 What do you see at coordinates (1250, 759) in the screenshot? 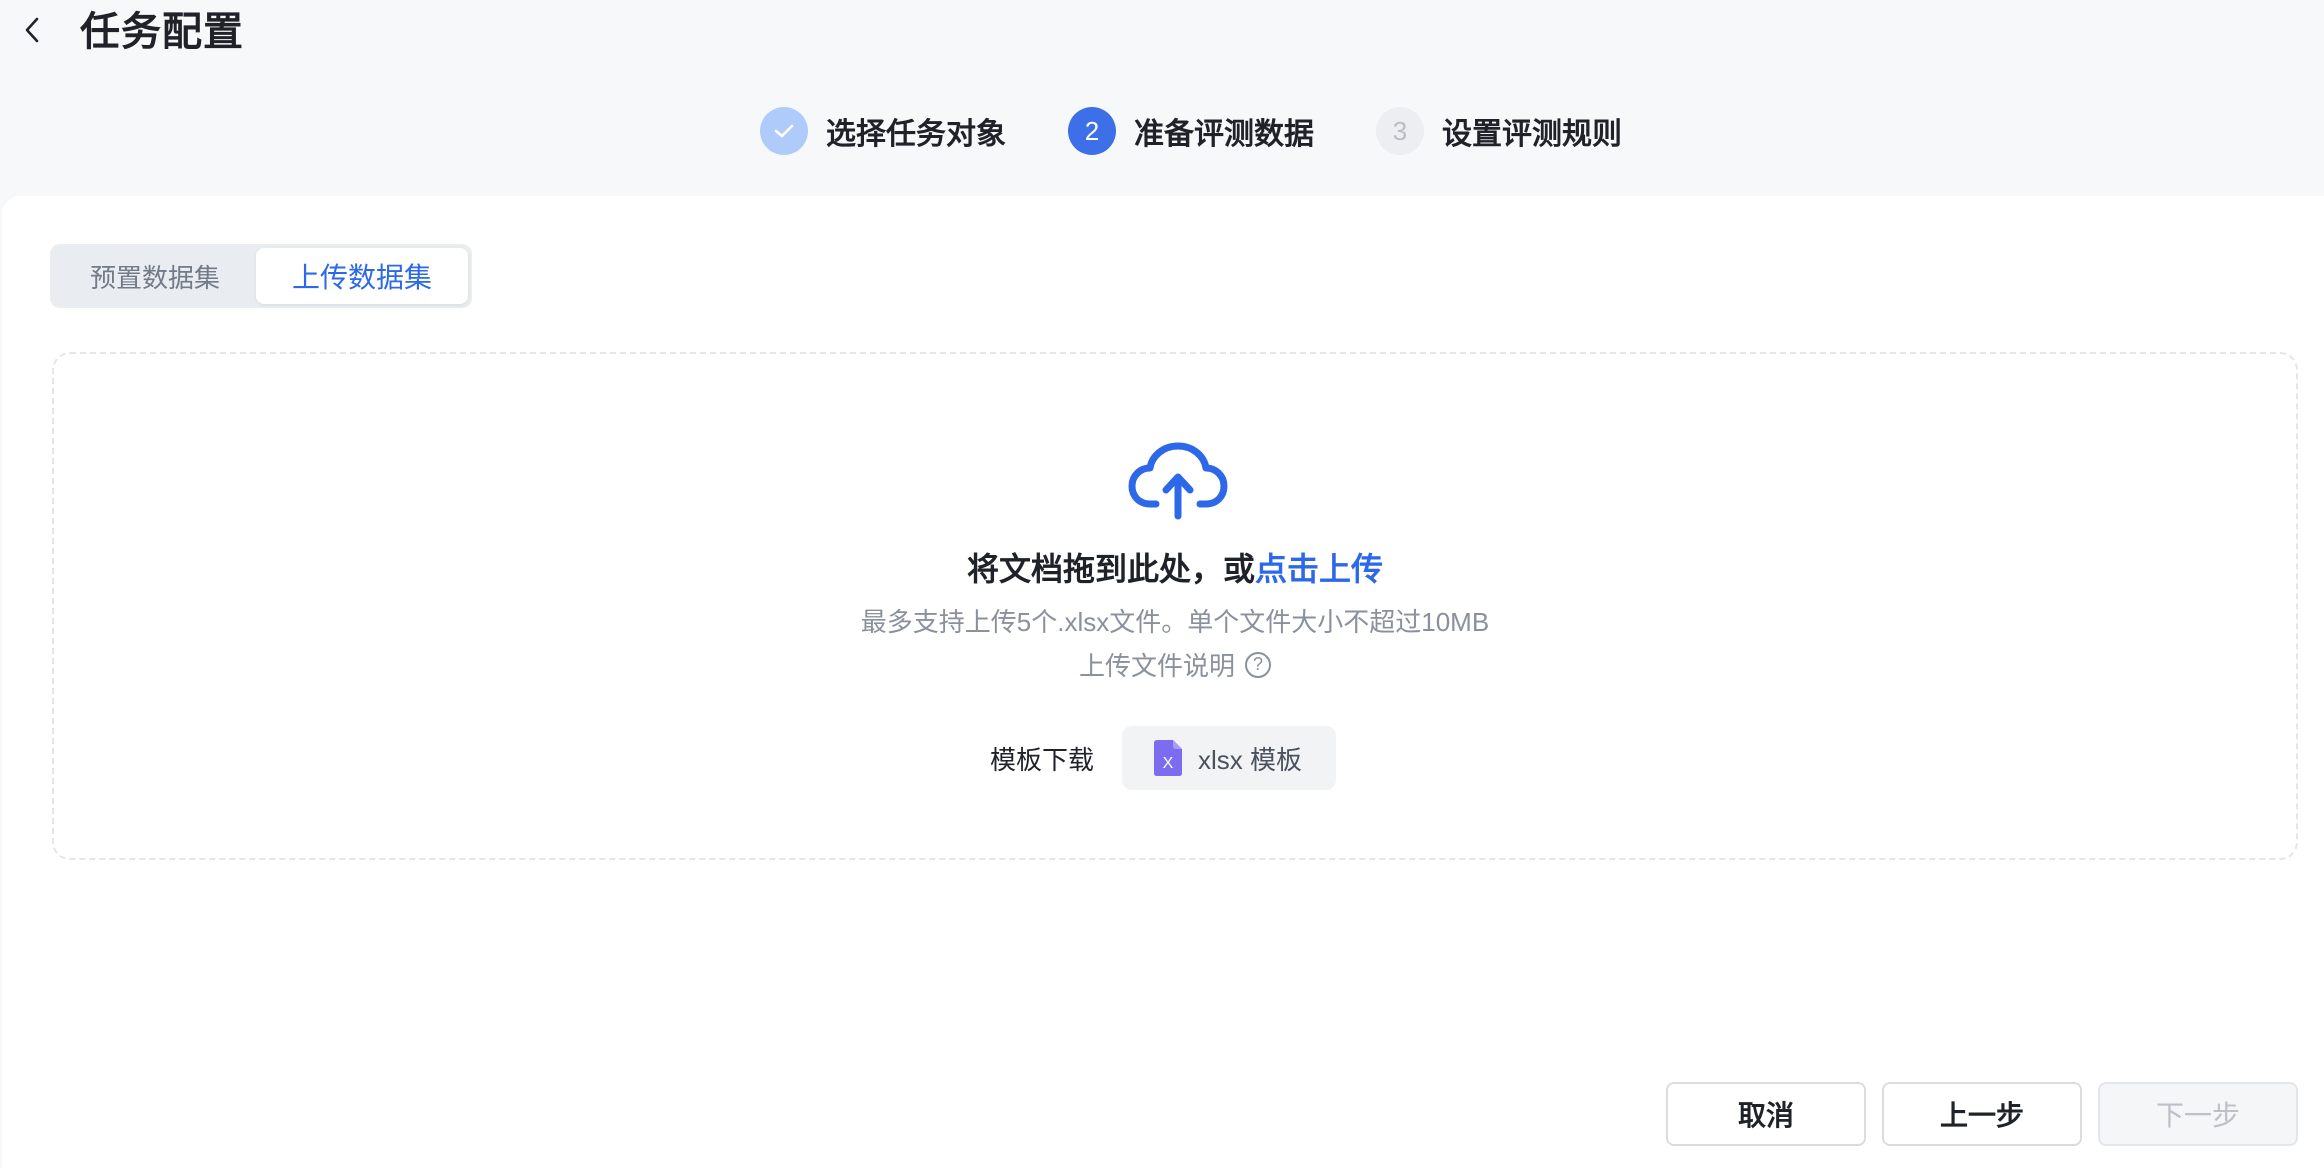
I see `xlsx-template-label: xlsx 模板` at bounding box center [1250, 759].